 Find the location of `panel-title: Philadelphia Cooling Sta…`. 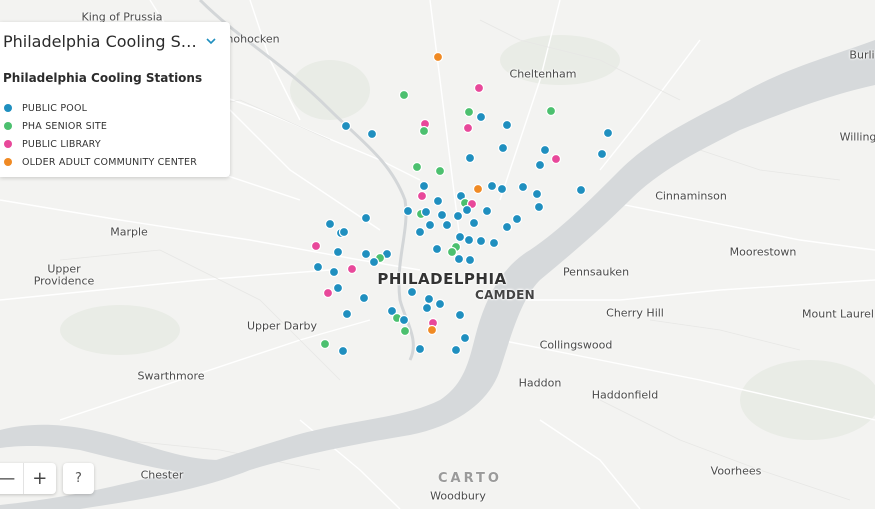

panel-title: Philadelphia Cooling Sta… is located at coordinates (100, 41).